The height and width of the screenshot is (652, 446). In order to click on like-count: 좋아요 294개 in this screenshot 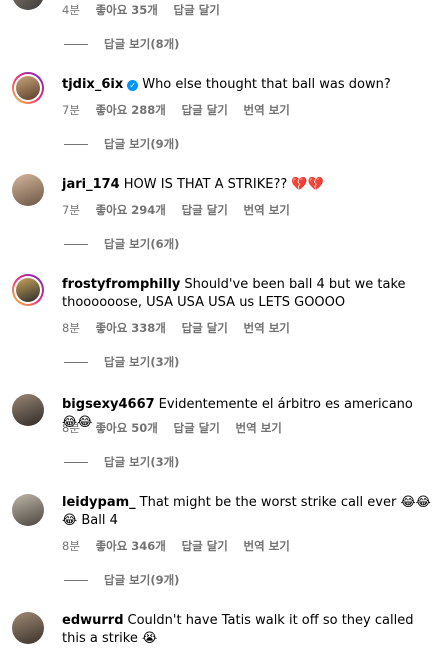, I will do `click(131, 210)`.